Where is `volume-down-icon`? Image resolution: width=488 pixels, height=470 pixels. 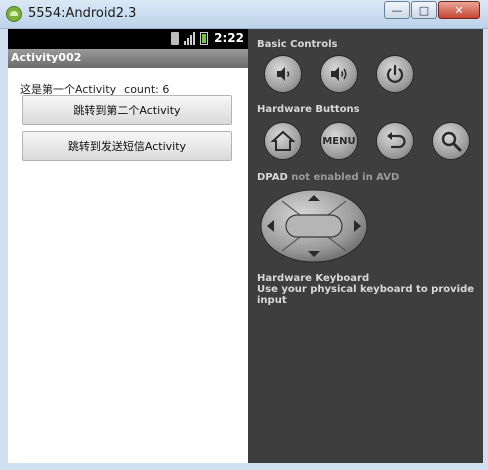 volume-down-icon is located at coordinates (283, 74).